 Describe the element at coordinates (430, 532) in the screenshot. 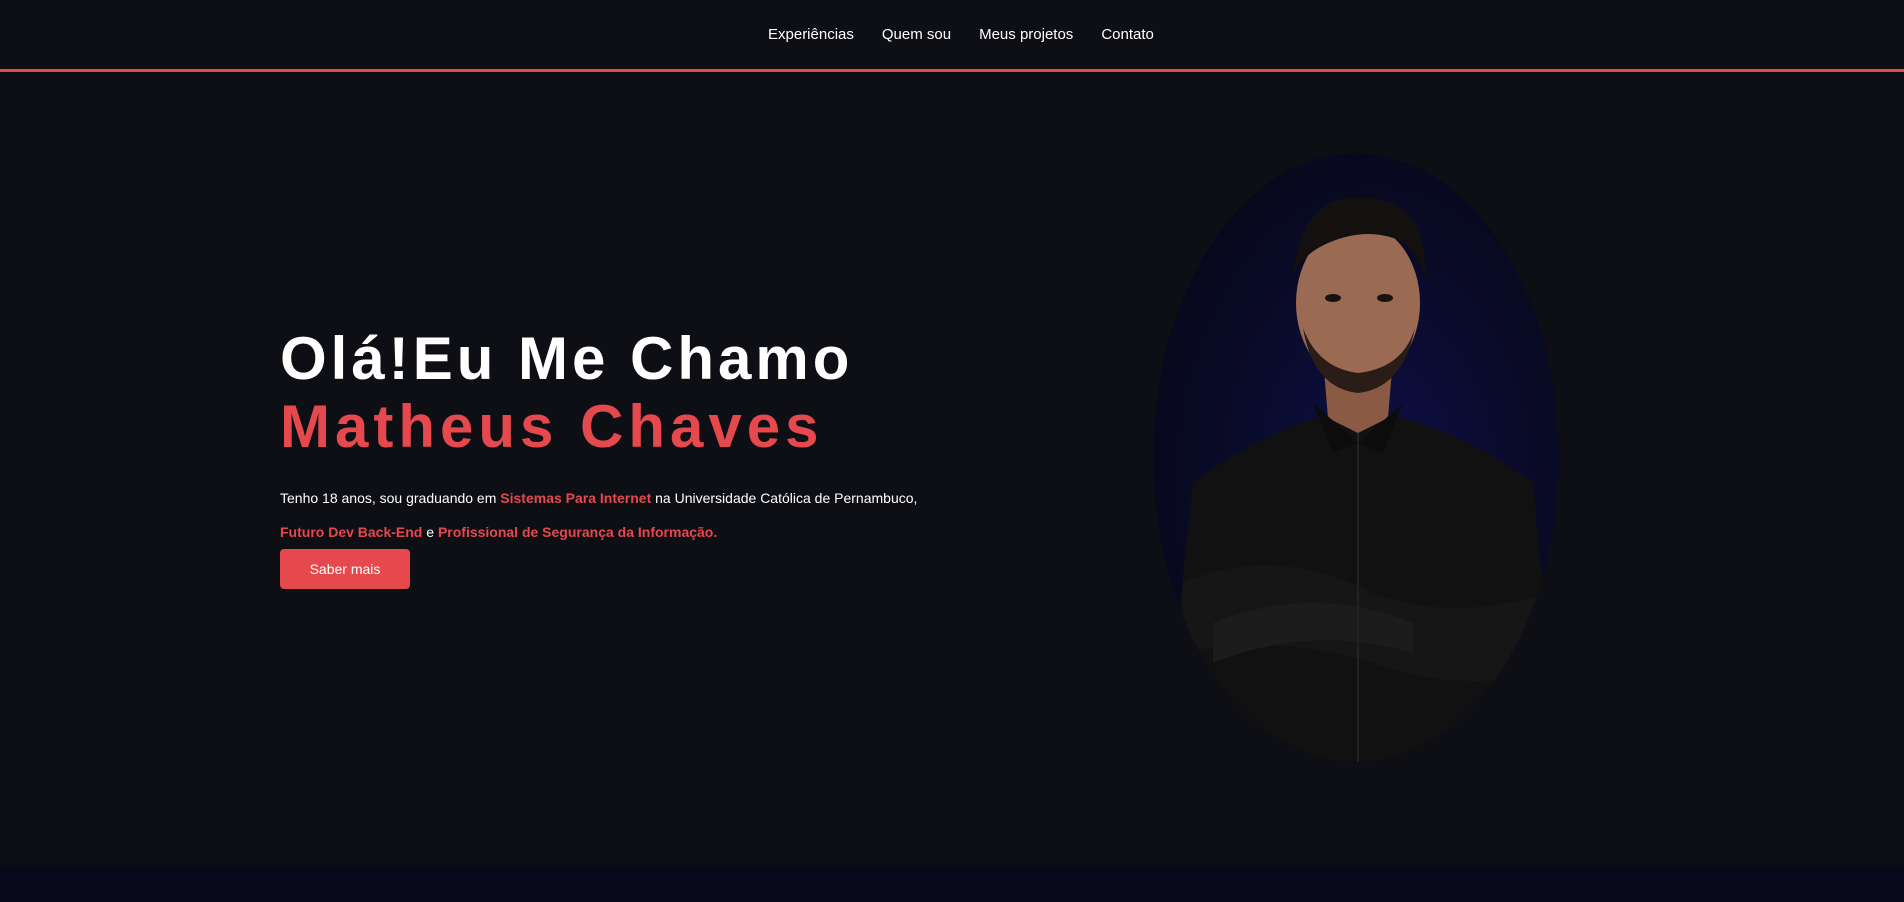

I see `desc-text: e` at that location.